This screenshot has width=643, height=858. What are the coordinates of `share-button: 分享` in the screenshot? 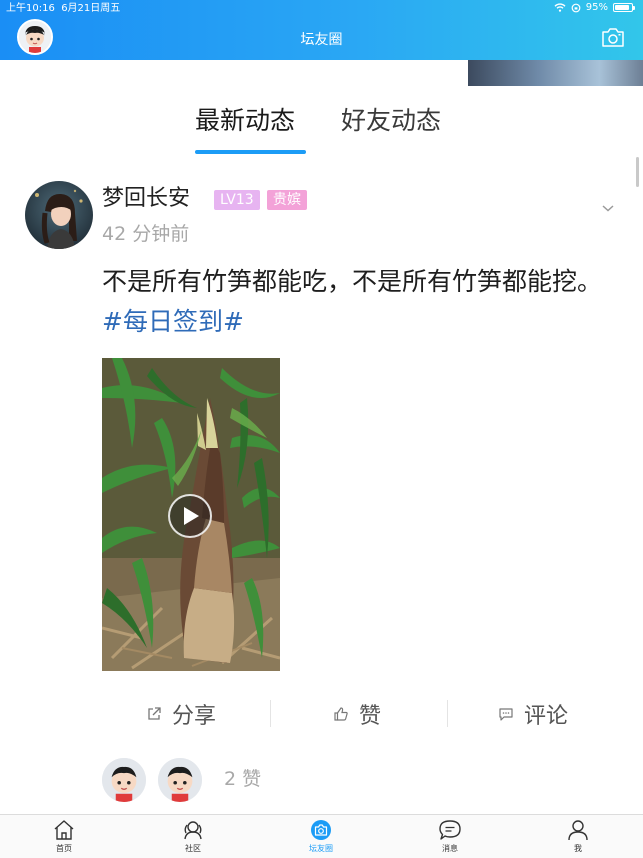 It's located at (181, 714).